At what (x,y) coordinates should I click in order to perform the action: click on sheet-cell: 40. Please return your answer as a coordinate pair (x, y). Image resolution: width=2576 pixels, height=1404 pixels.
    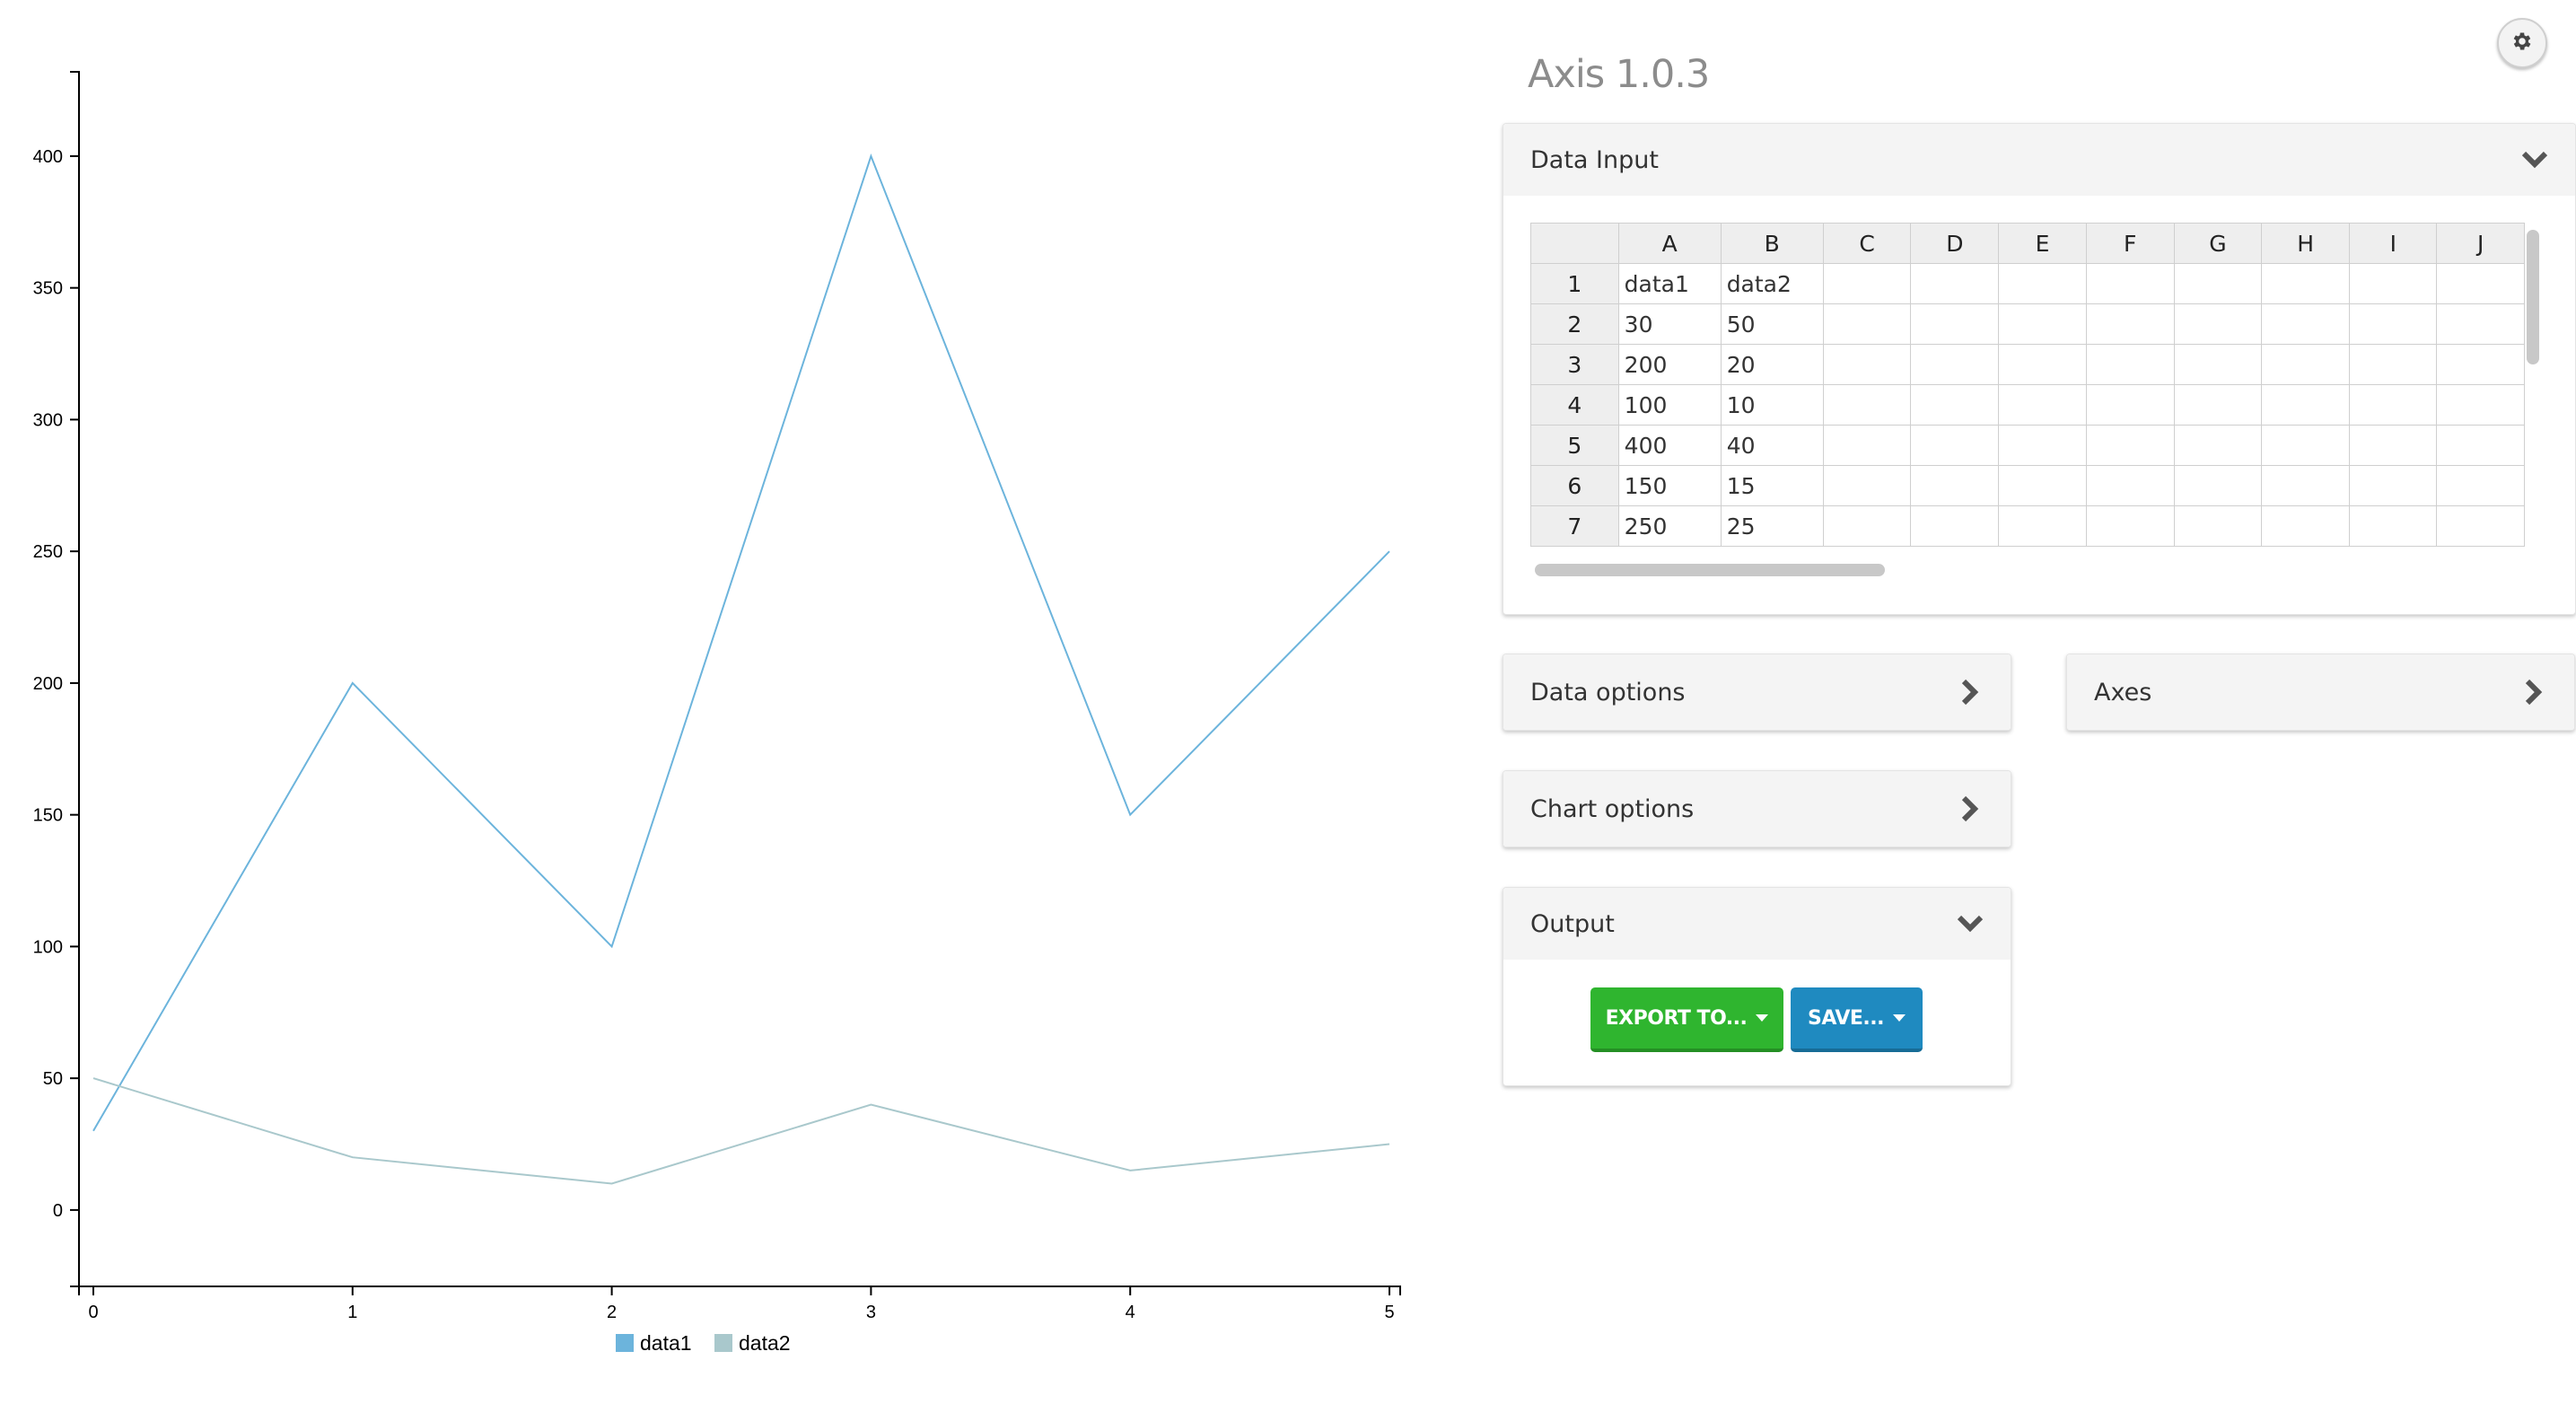
    Looking at the image, I should click on (1772, 445).